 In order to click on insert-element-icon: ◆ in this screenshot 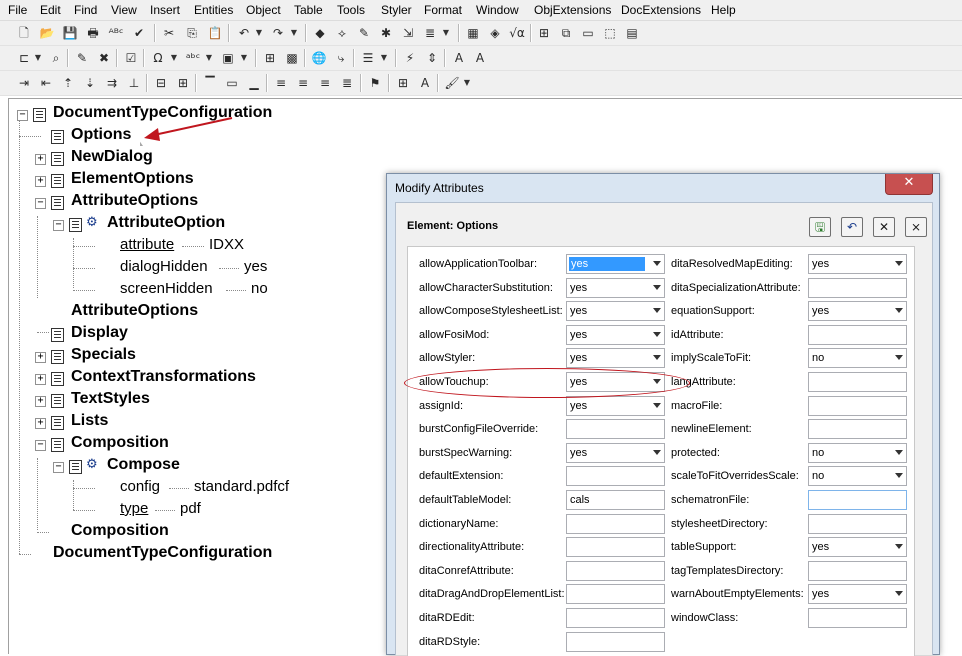, I will do `click(320, 33)`.